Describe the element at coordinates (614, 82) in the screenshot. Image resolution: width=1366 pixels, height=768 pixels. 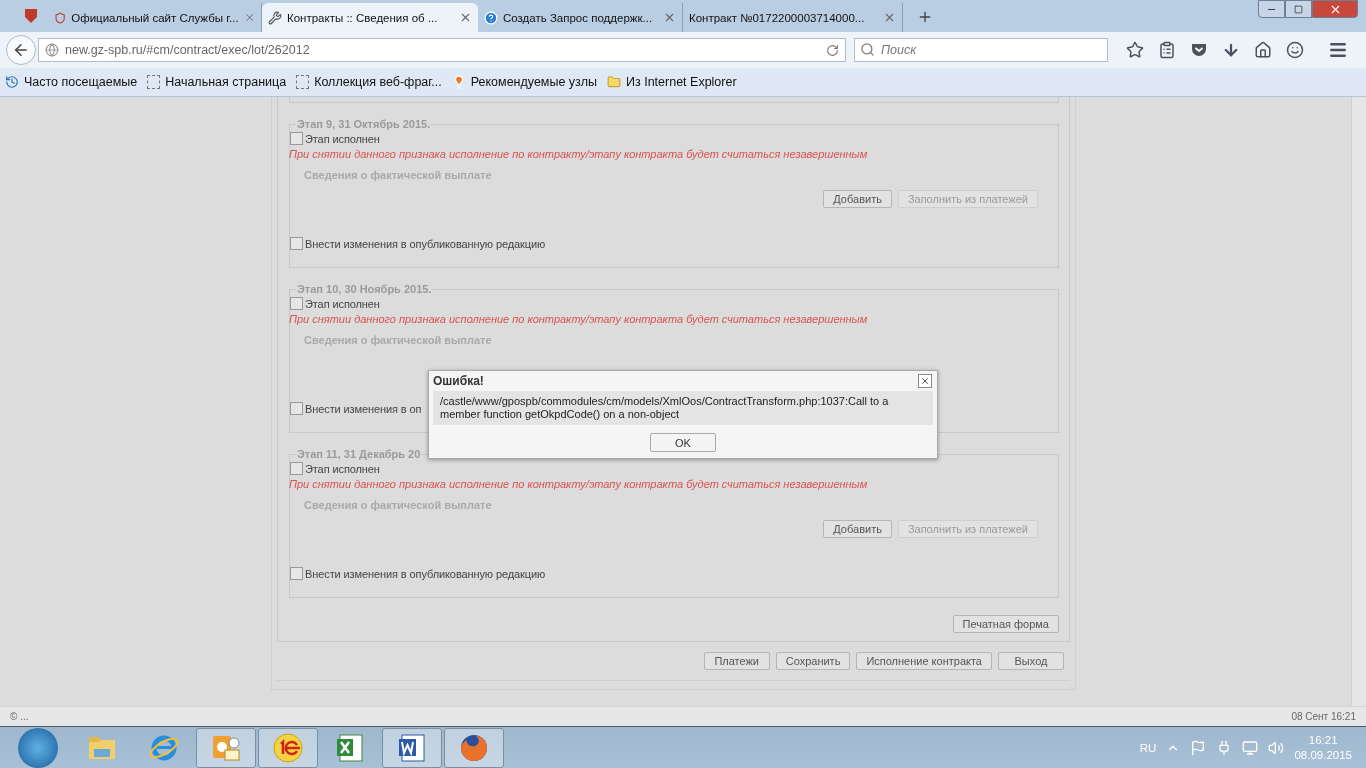
I see `folder-icon` at that location.